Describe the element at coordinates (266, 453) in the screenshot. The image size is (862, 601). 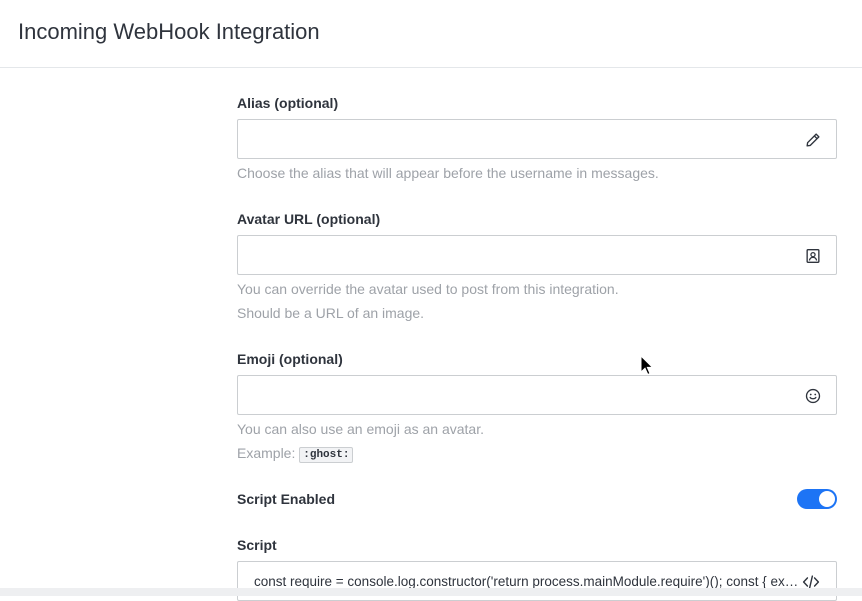
I see `emoji-example-prefix: Example:` at that location.